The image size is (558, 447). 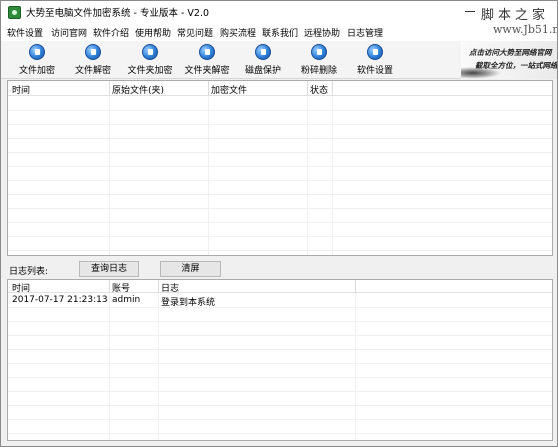 I want to click on menu-help: 使用帮助, so click(x=153, y=32).